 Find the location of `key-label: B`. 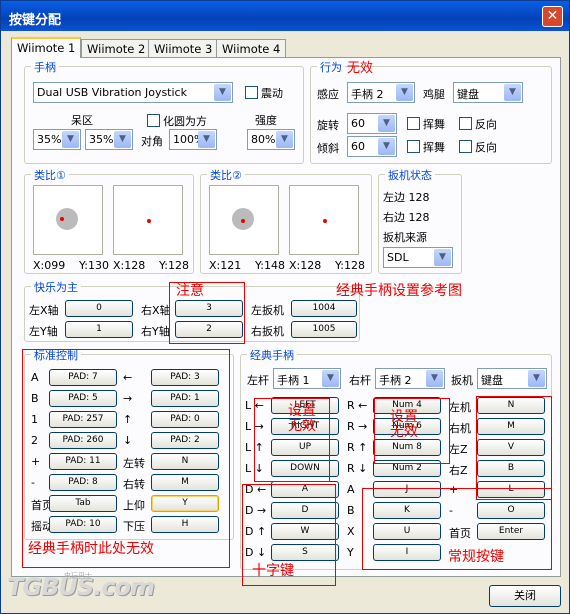

key-label: B is located at coordinates (351, 510).